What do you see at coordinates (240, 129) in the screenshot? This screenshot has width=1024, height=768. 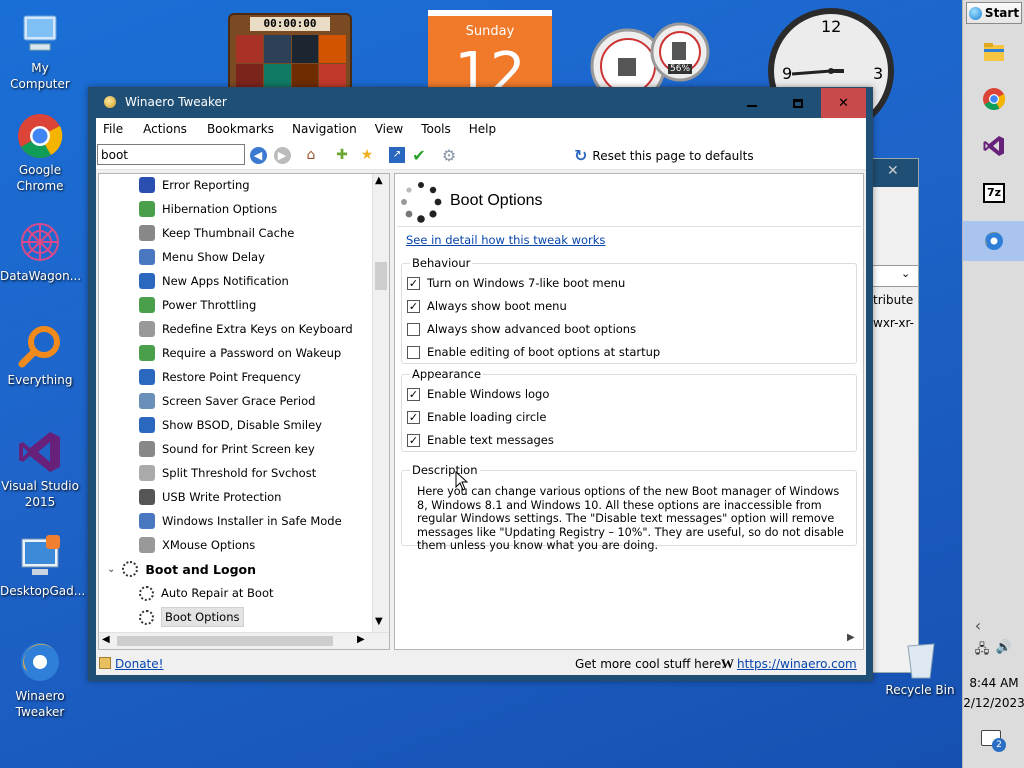 I see `menu-bookmarks: Bookmarks` at bounding box center [240, 129].